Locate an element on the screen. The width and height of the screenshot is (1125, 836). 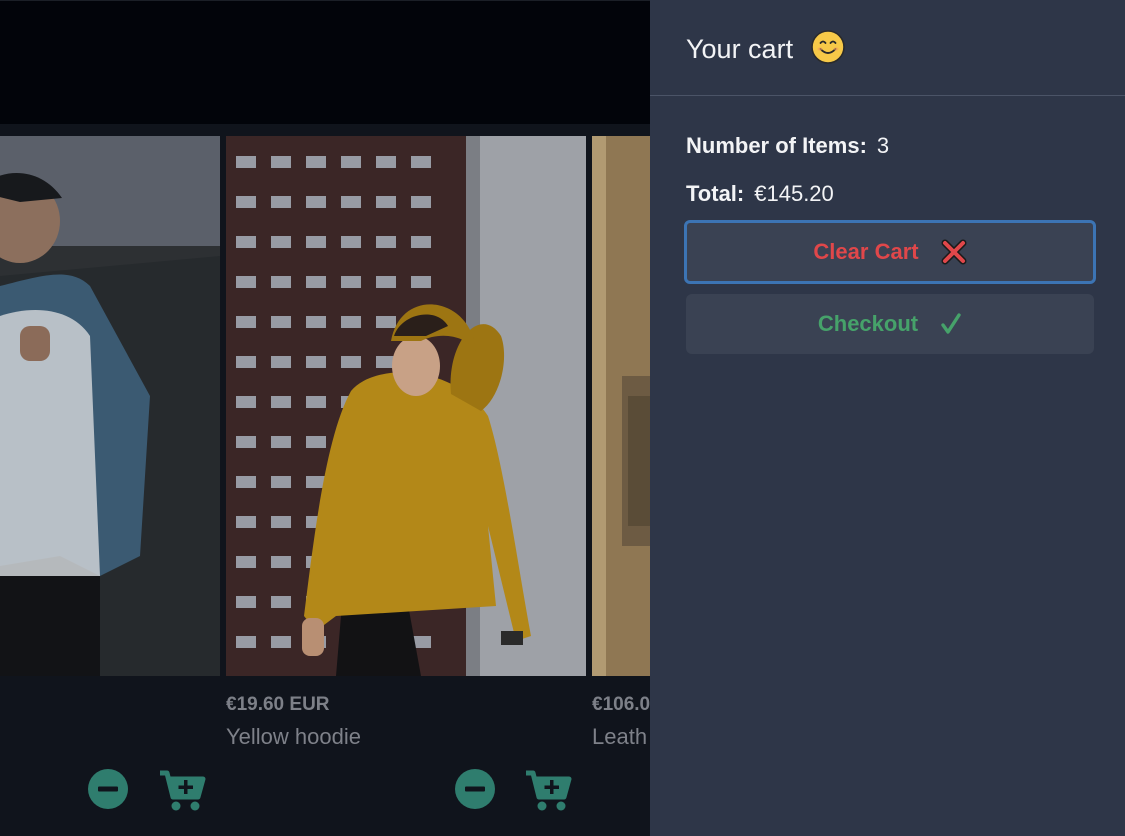
total-row: Total: €145.20 is located at coordinates (760, 194).